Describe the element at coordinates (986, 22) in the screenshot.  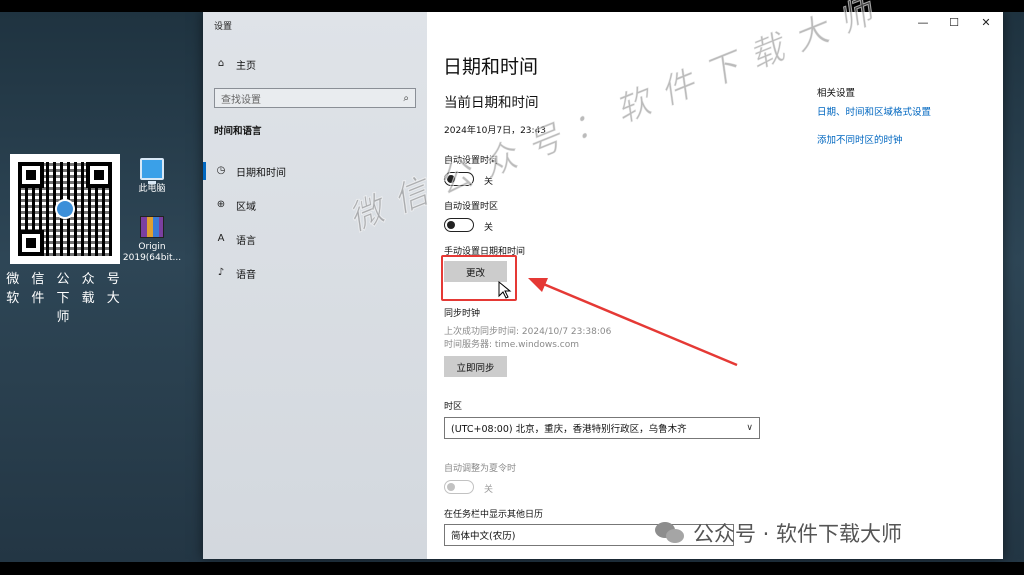
I see `close-button: ✕` at that location.